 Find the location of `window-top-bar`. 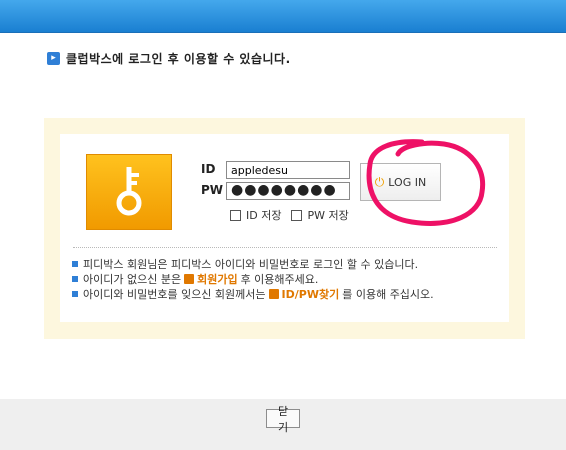

window-top-bar is located at coordinates (283, 16).